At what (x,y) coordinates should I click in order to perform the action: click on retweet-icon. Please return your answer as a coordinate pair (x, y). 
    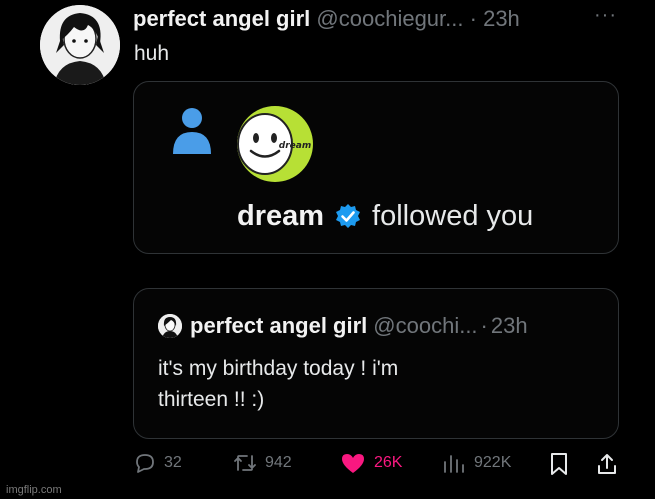
    Looking at the image, I should click on (245, 463).